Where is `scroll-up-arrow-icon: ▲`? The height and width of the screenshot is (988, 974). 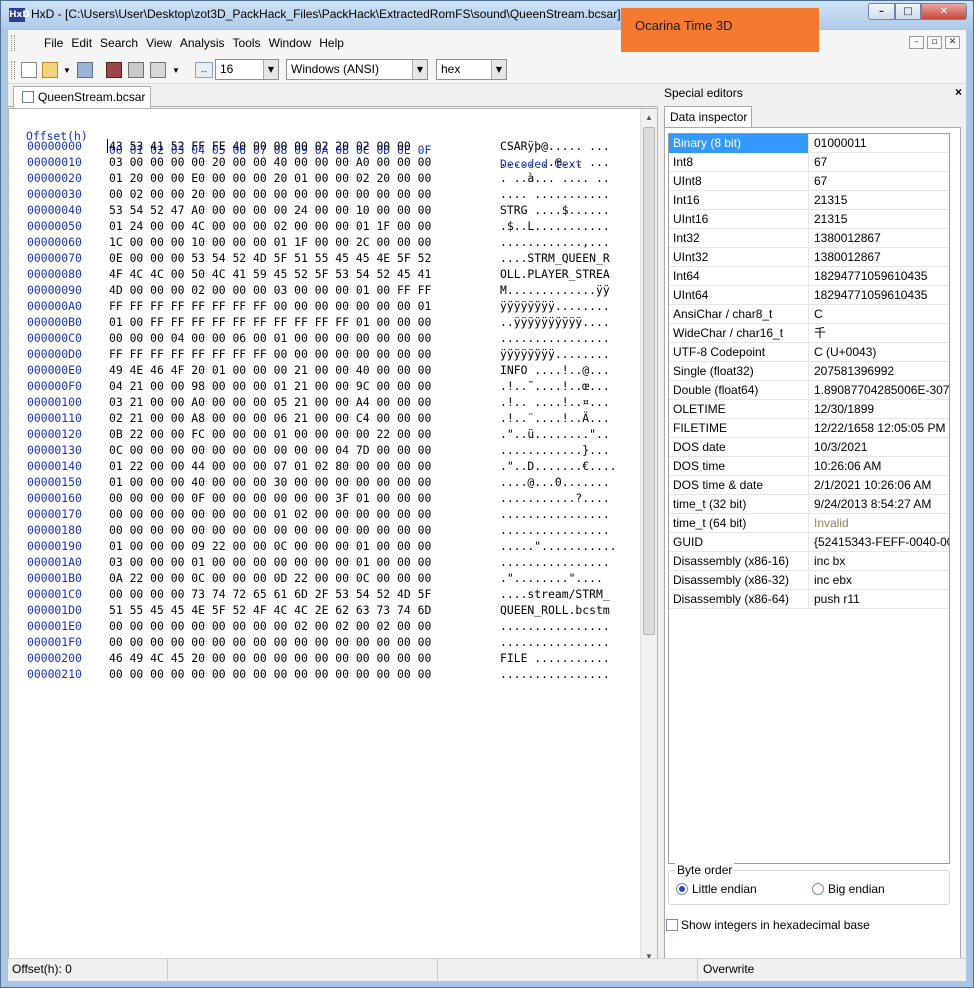
scroll-up-arrow-icon: ▲ is located at coordinates (649, 117).